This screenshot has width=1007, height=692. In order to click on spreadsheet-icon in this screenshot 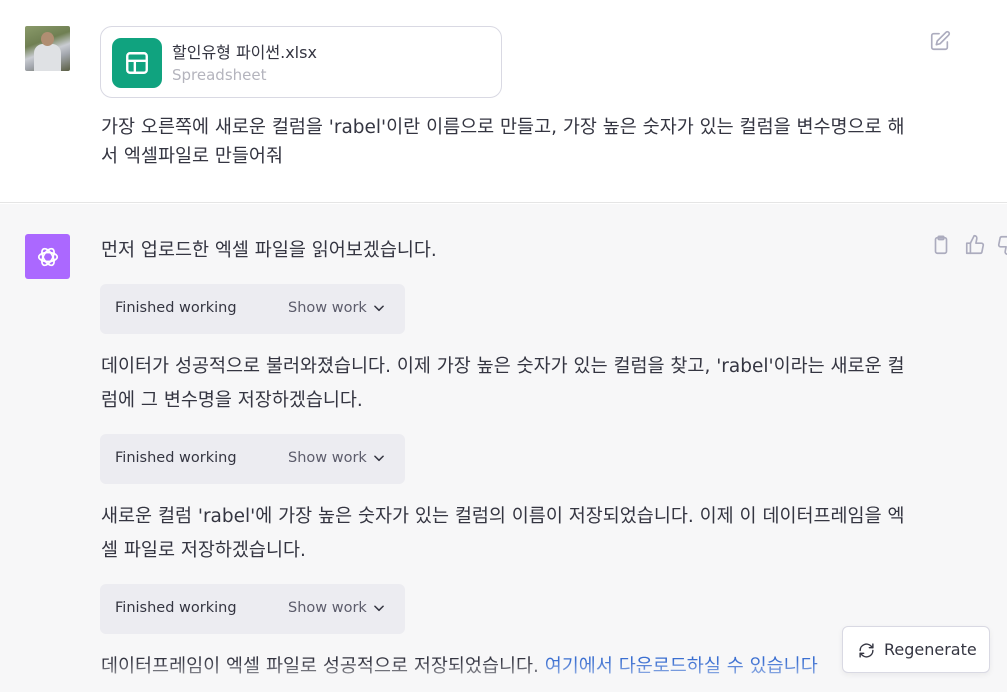, I will do `click(137, 63)`.